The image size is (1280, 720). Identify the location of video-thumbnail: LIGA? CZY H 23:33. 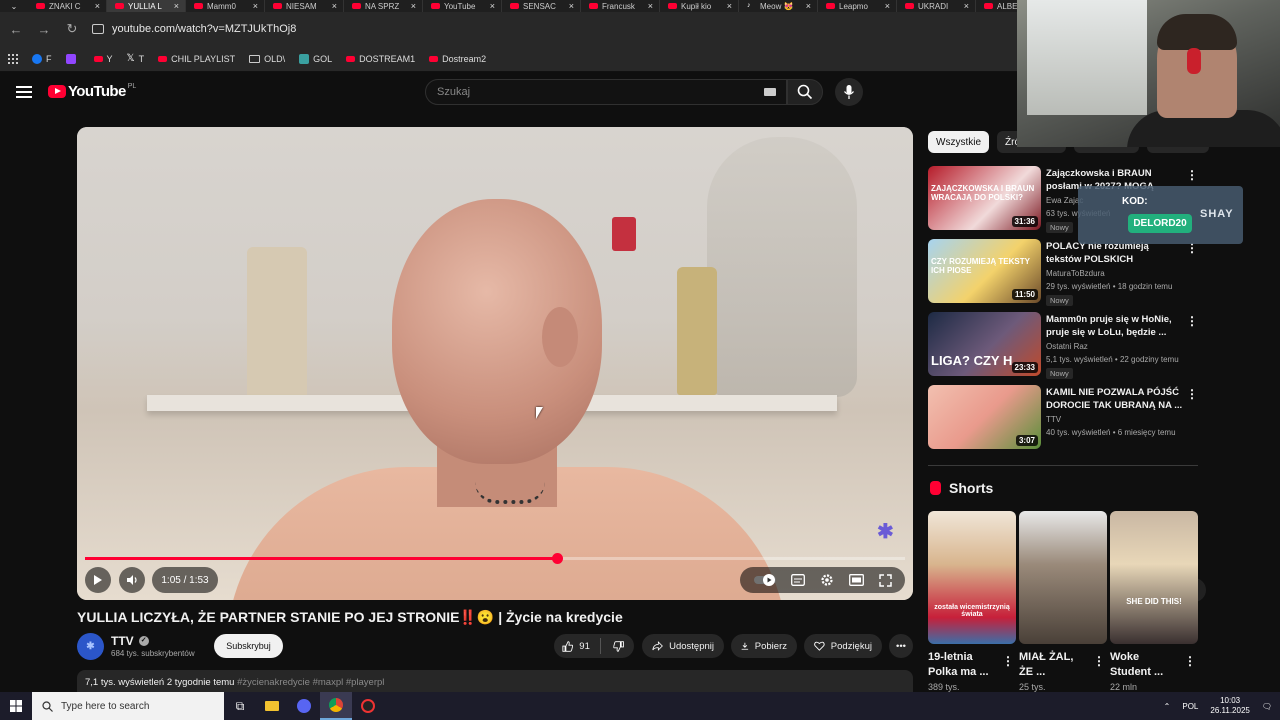
(984, 344).